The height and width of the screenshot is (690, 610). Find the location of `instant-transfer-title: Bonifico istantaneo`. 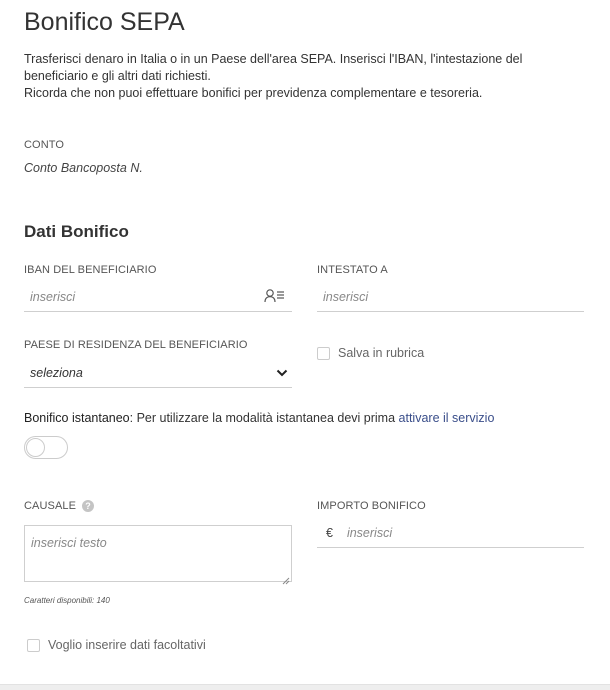

instant-transfer-title: Bonifico istantaneo is located at coordinates (77, 418).